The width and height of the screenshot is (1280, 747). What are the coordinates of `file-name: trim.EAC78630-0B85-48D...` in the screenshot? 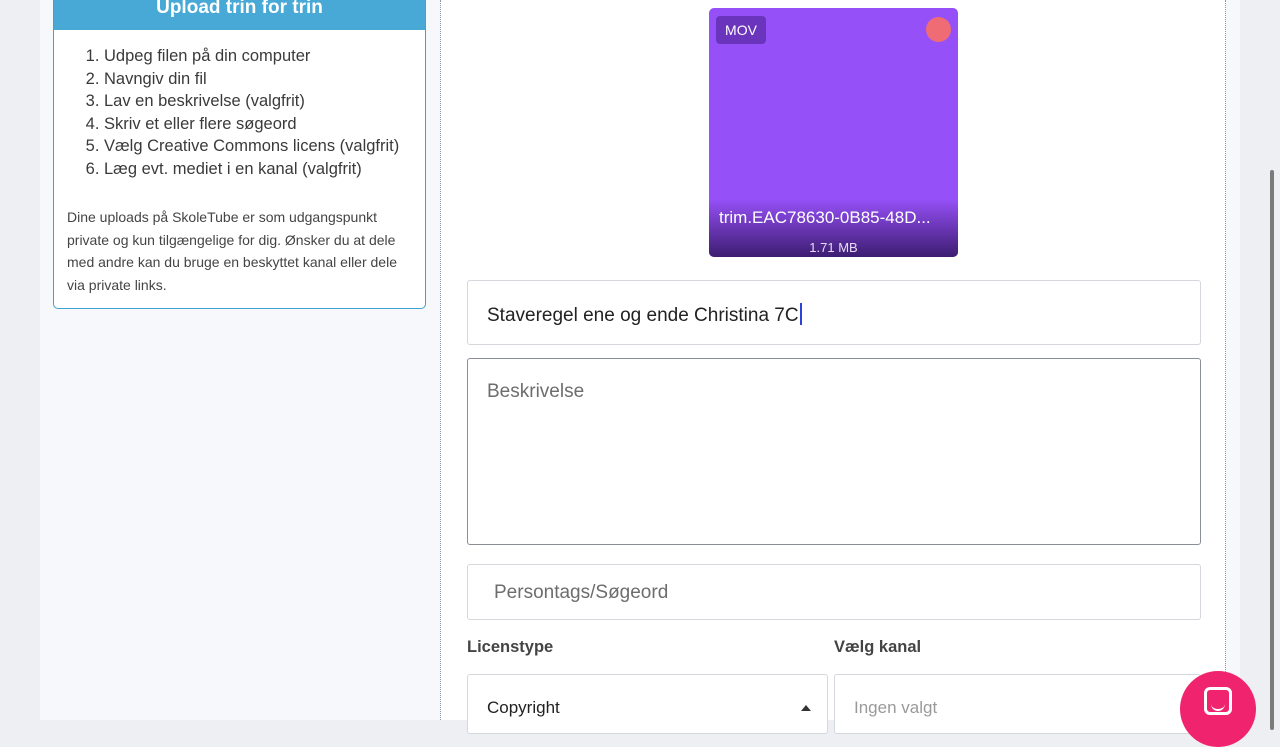 It's located at (825, 217).